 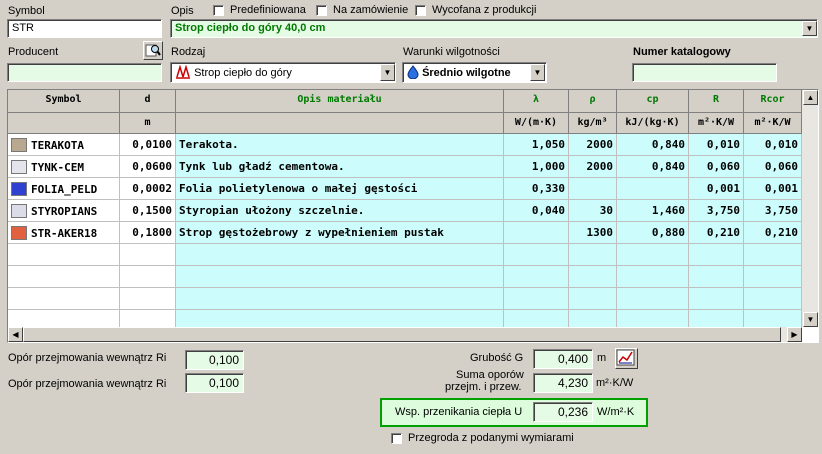 I want to click on horizontal-scroll-thumb, so click(x=402, y=334).